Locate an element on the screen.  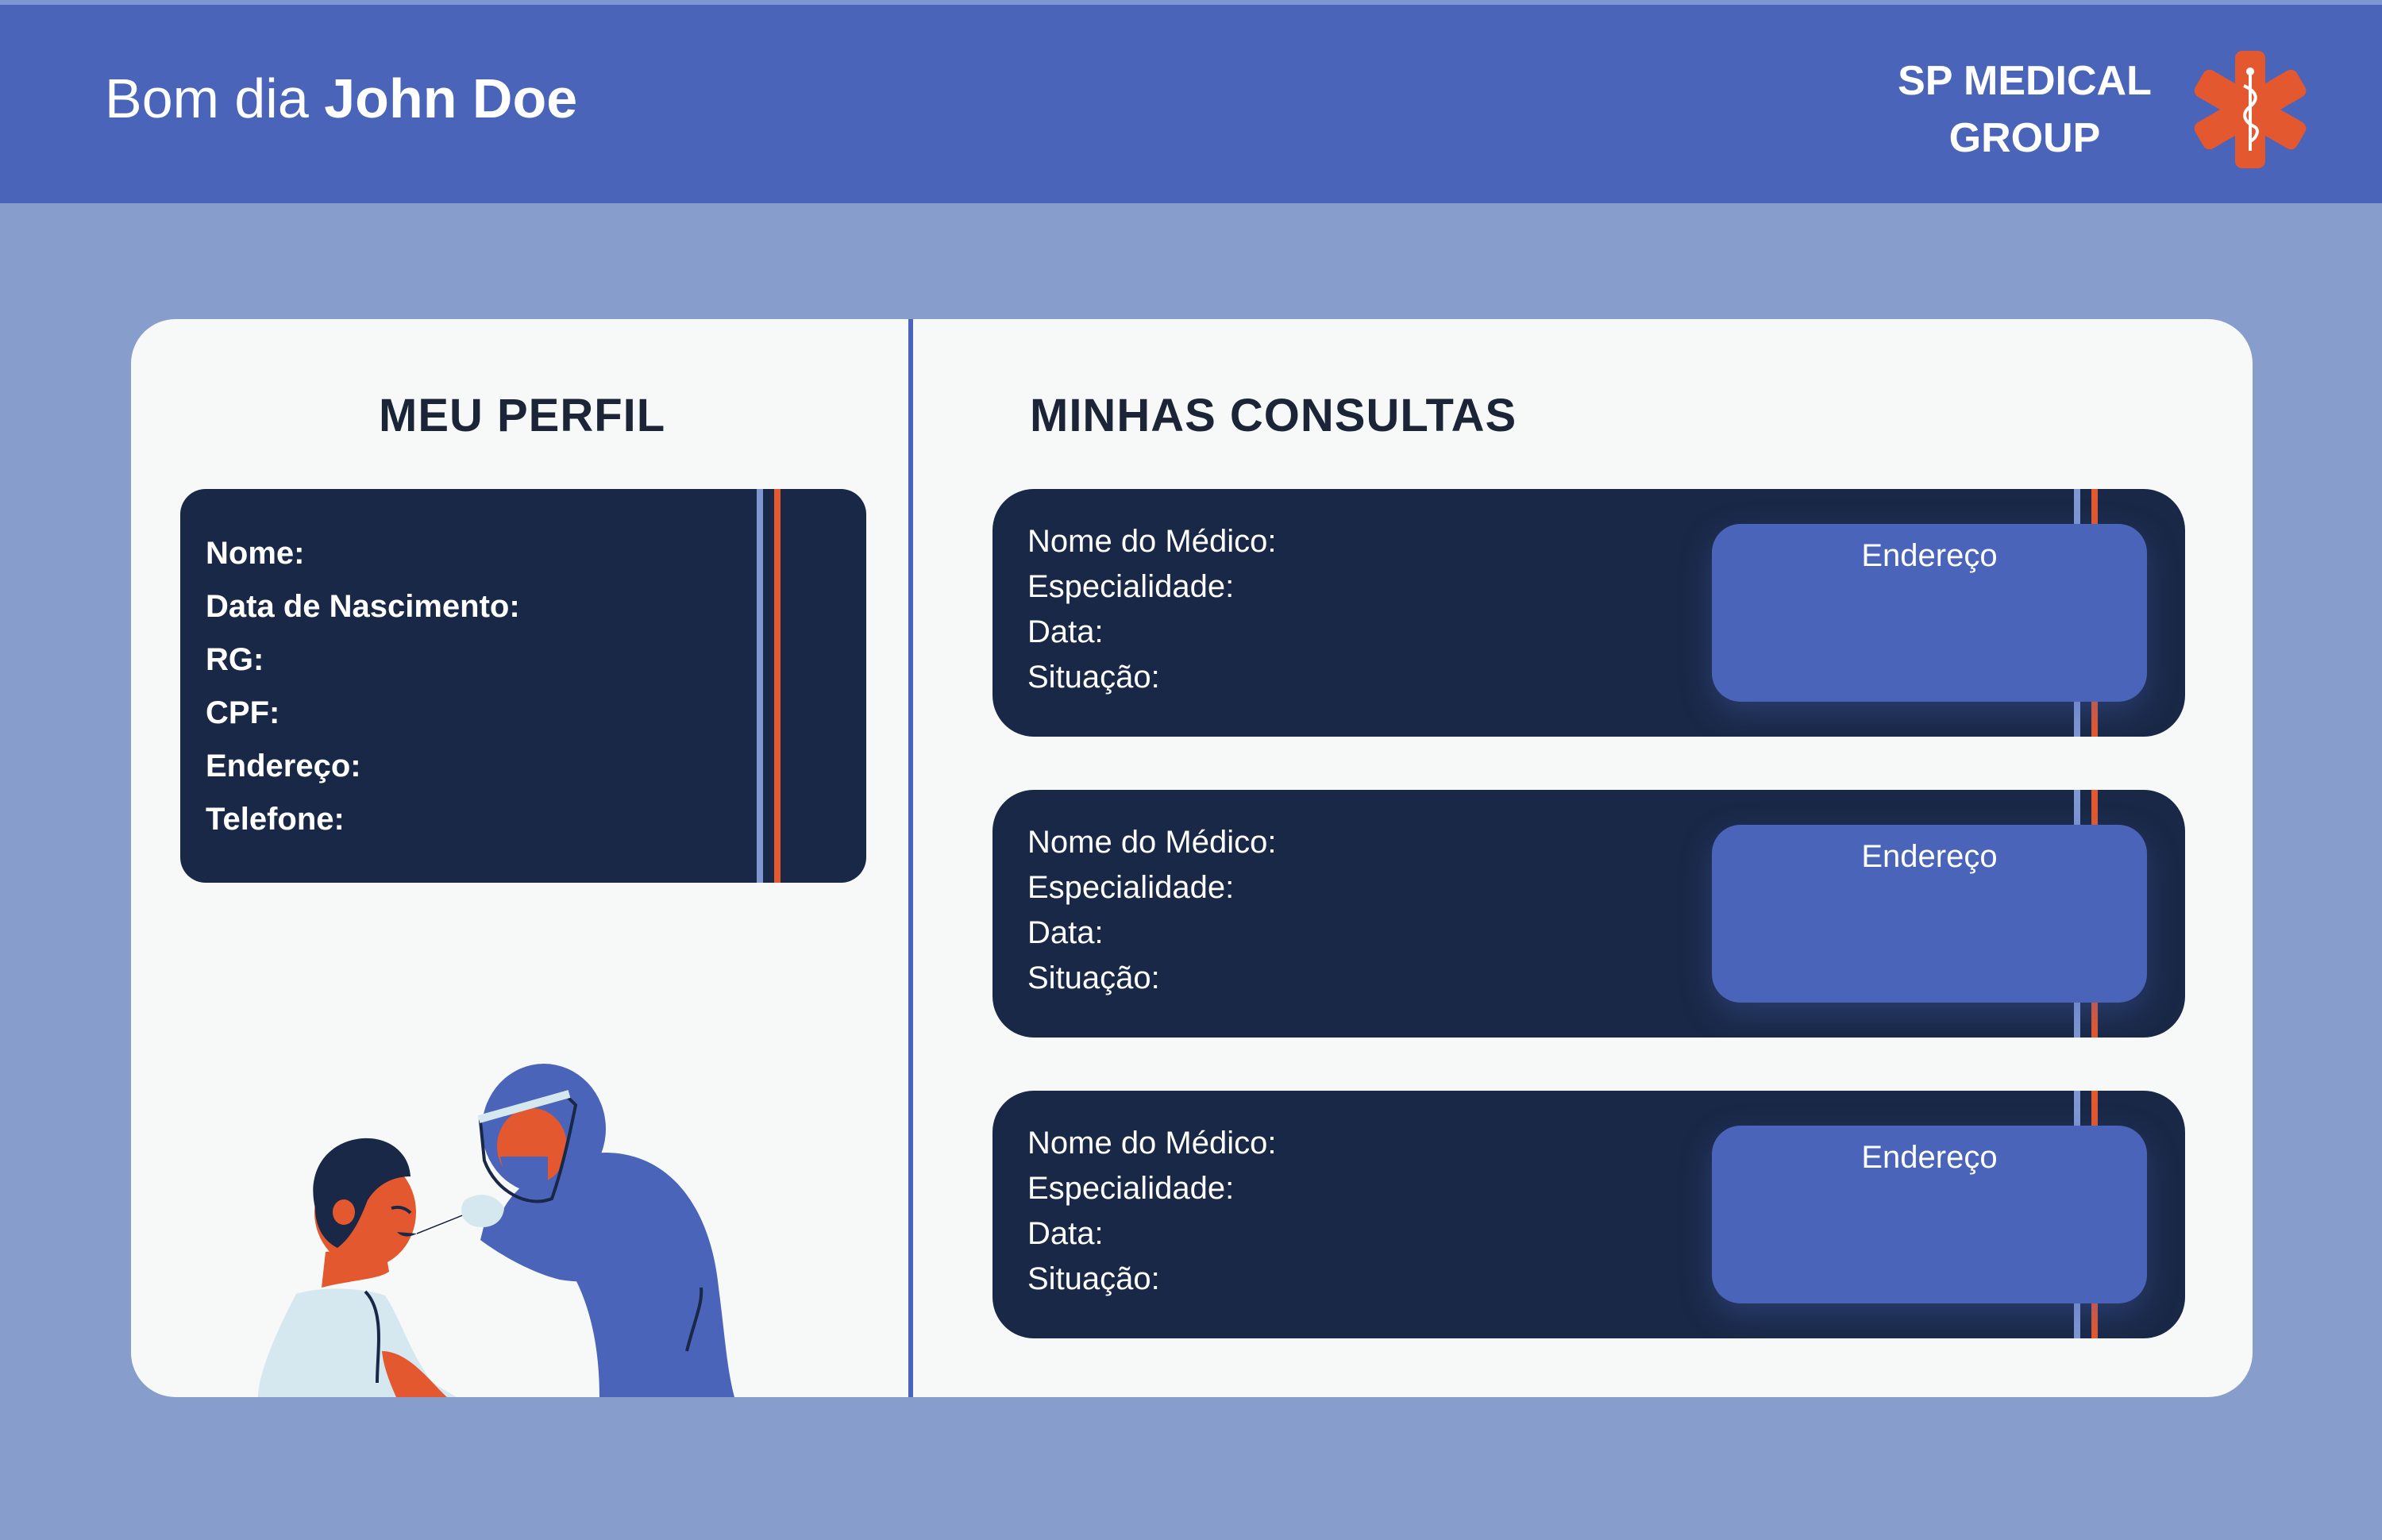
profile-name-label: Nome: is located at coordinates (255, 553).